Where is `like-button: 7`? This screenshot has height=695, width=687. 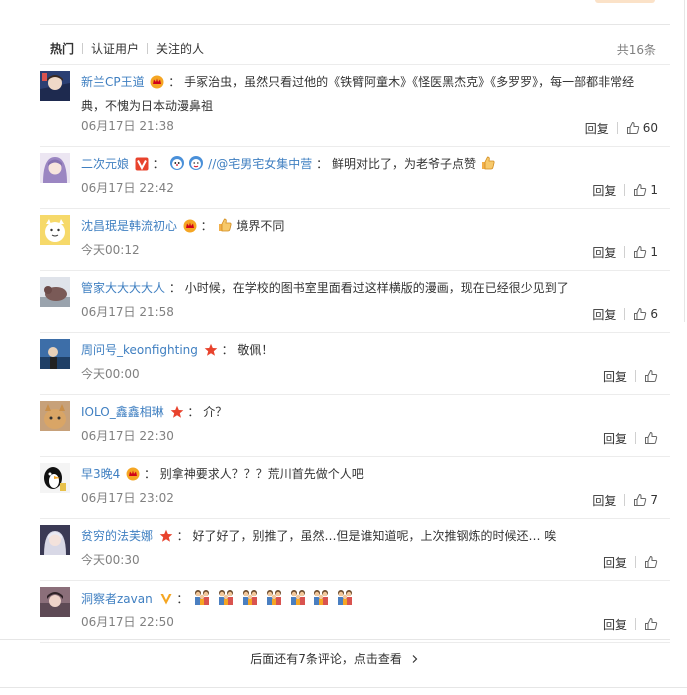 like-button: 7 is located at coordinates (645, 500).